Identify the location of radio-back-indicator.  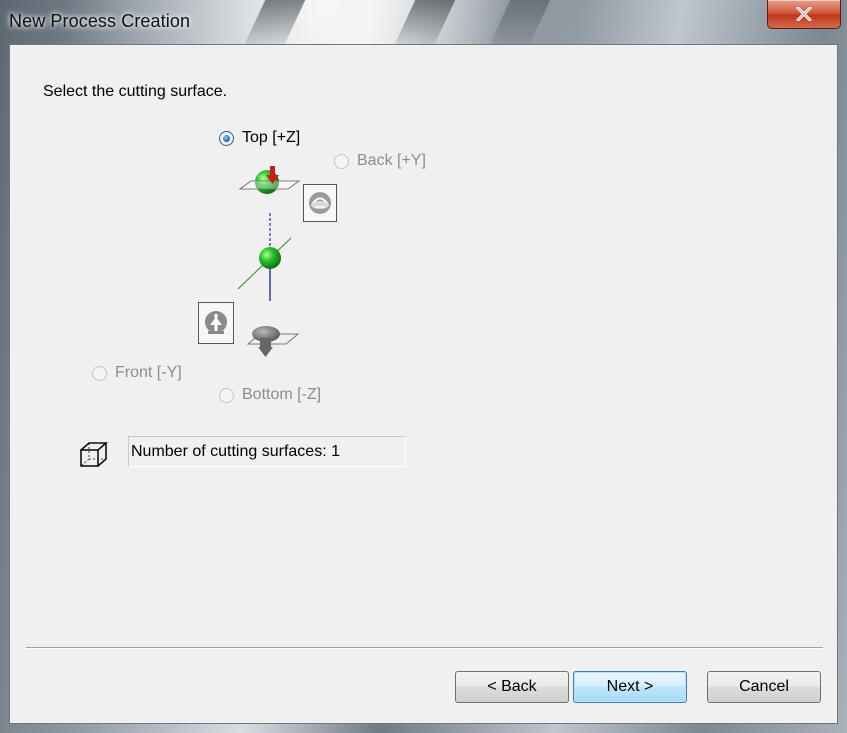
(341, 161).